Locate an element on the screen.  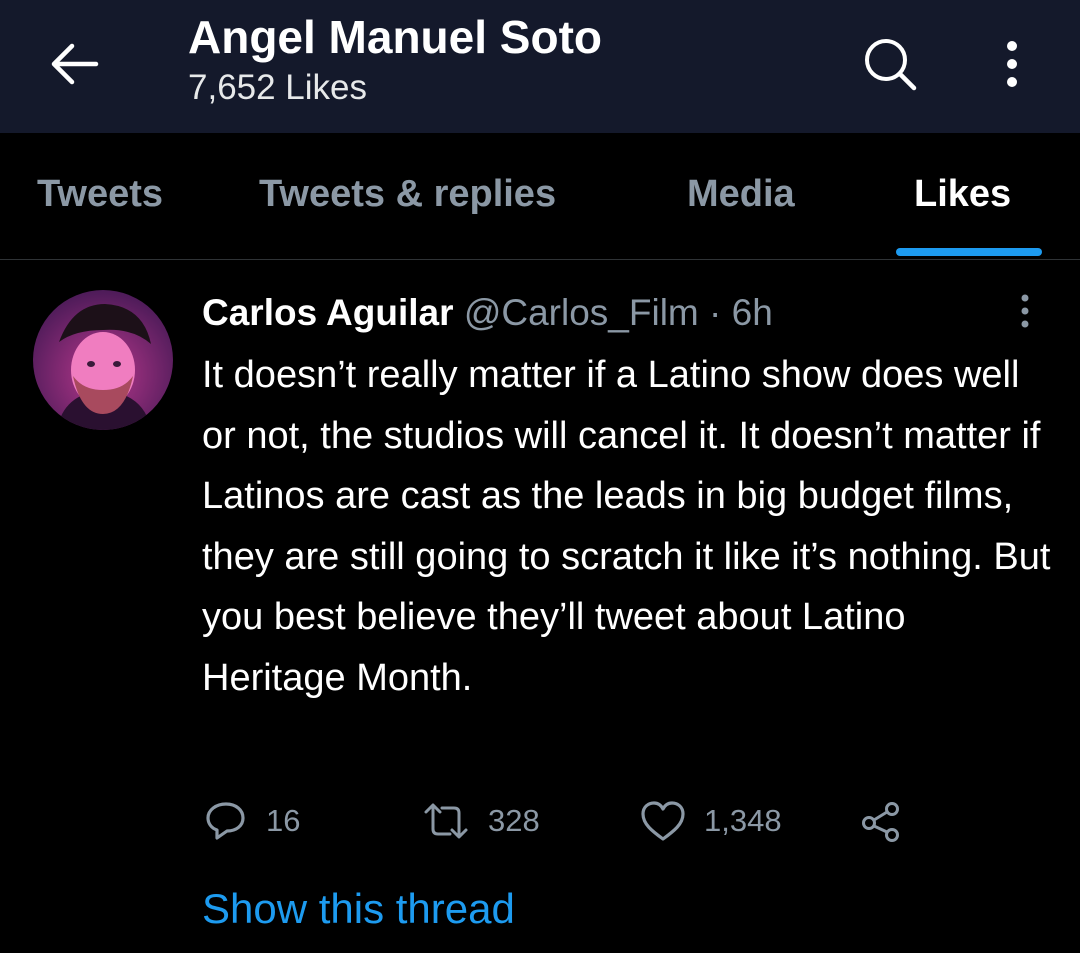
search-button is located at coordinates (890, 64).